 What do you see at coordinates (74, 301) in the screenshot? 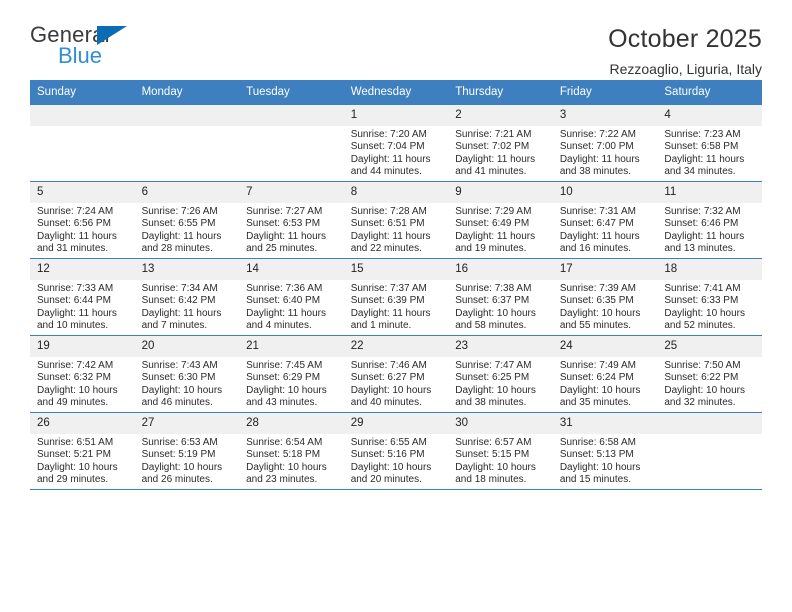
I see `sunset-text: Sunset: 6:44 PM` at bounding box center [74, 301].